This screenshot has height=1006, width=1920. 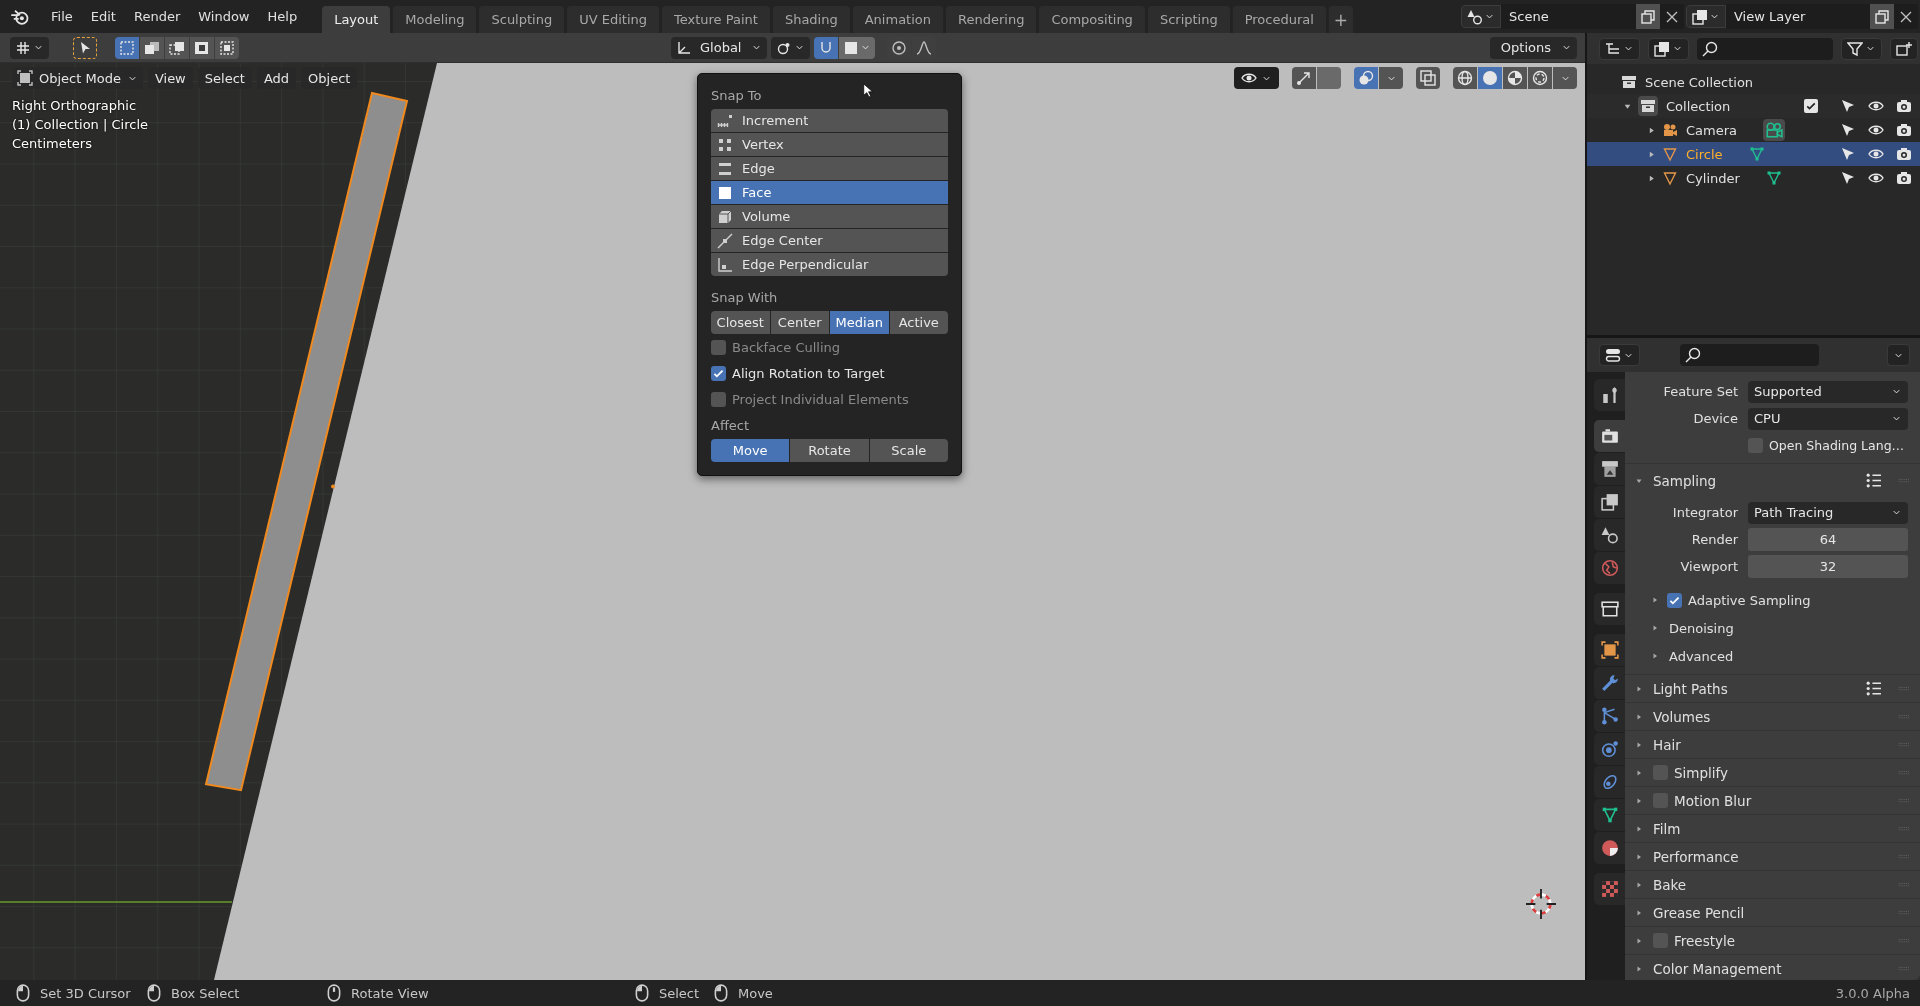 I want to click on tree-item-label: Circle, so click(x=1704, y=154).